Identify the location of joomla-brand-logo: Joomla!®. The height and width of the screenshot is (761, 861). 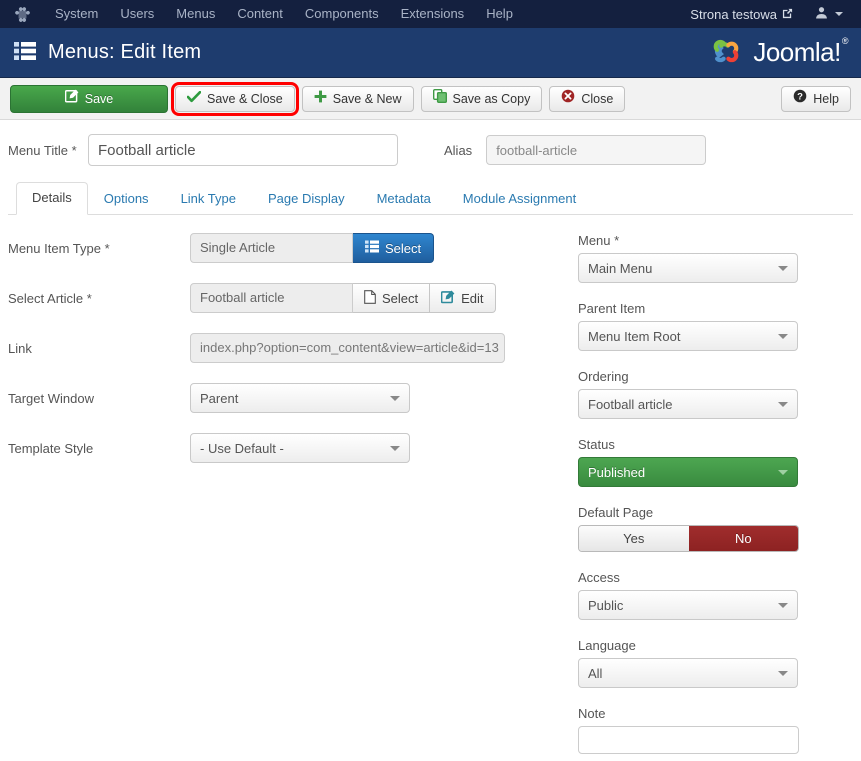
(778, 52).